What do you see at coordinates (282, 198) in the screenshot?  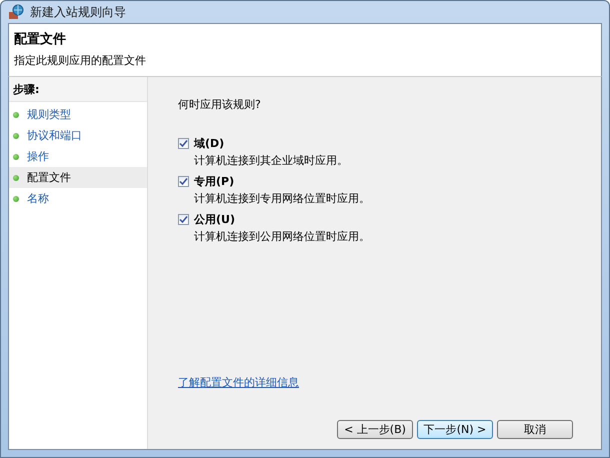 I see `option-description: 计算机连接到专用网络位置时应用。` at bounding box center [282, 198].